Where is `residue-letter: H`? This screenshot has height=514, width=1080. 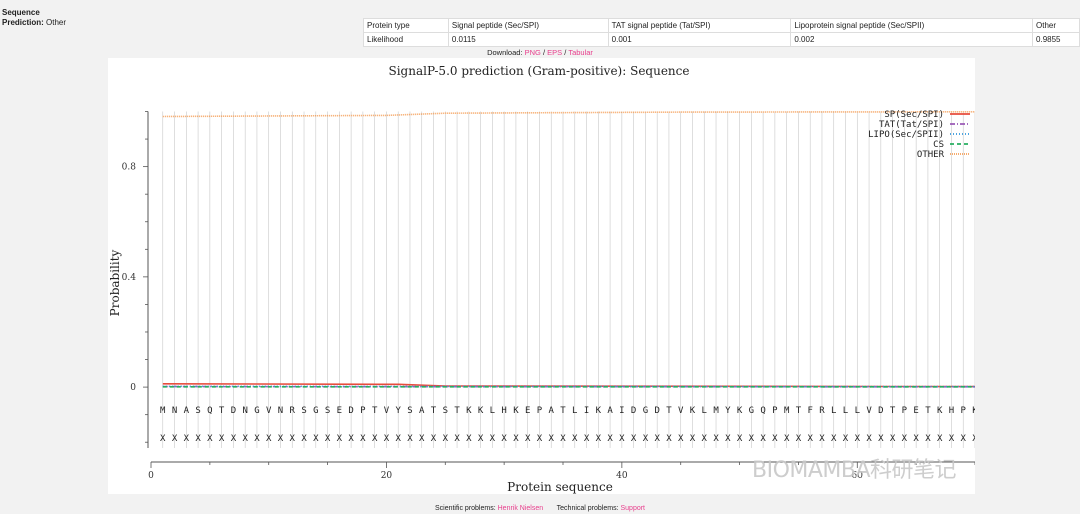
residue-letter: H is located at coordinates (951, 411).